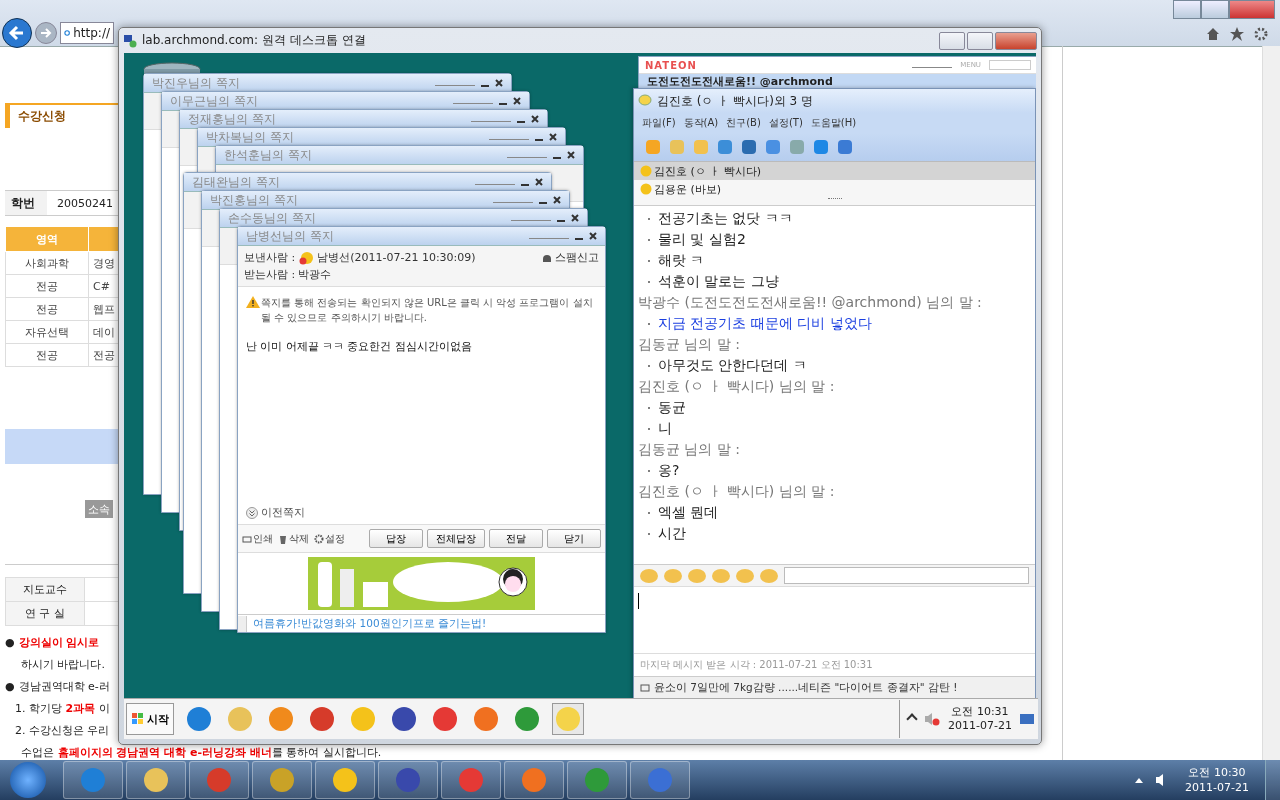 This screenshot has width=1280, height=800. Describe the element at coordinates (570, 257) in the screenshot. I see `spam-report-link: 스팸신고` at that location.